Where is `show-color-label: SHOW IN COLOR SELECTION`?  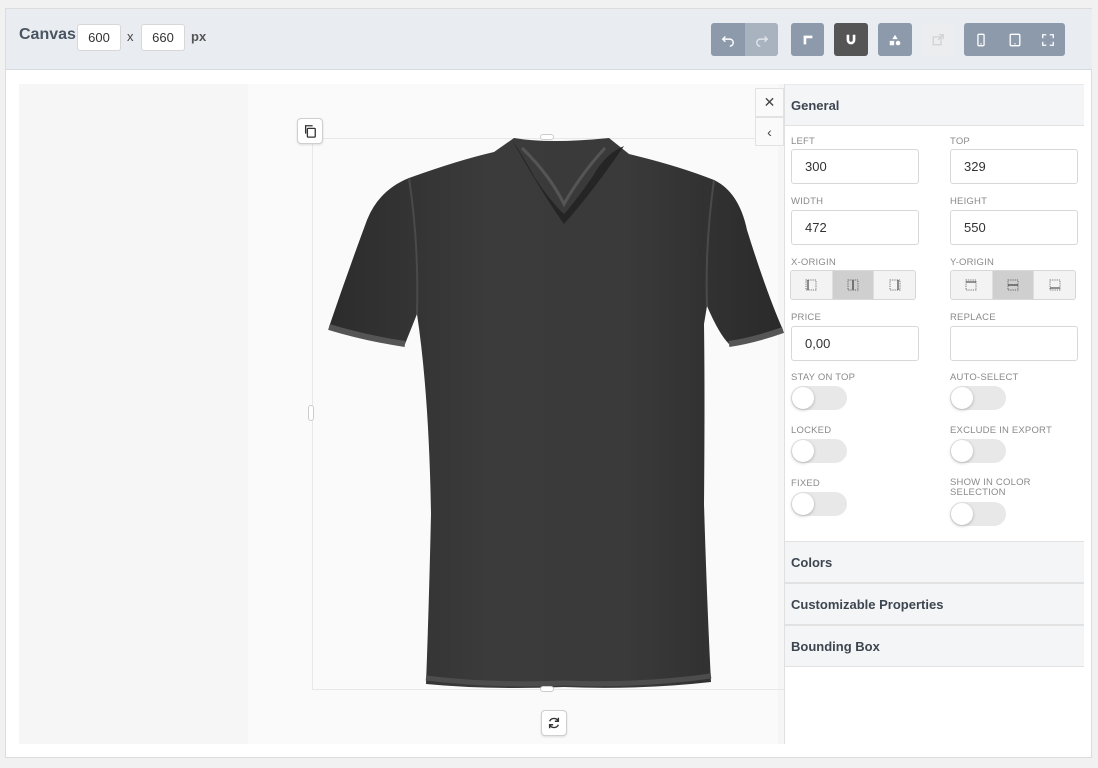
show-color-label: SHOW IN COLOR SELECTION is located at coordinates (990, 487).